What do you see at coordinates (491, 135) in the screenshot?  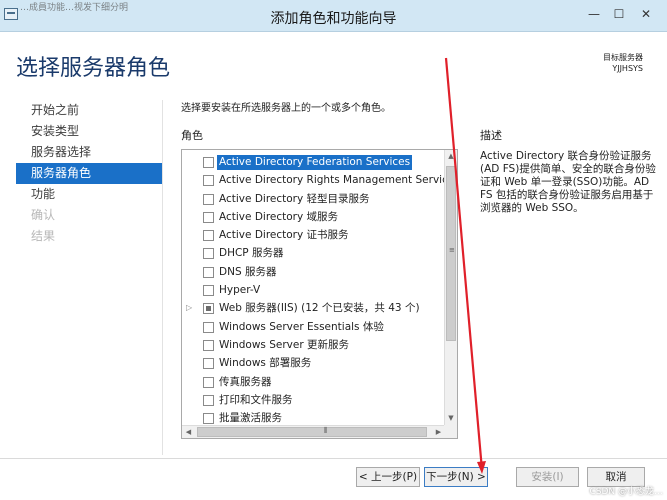 I see `description-header: 描述` at bounding box center [491, 135].